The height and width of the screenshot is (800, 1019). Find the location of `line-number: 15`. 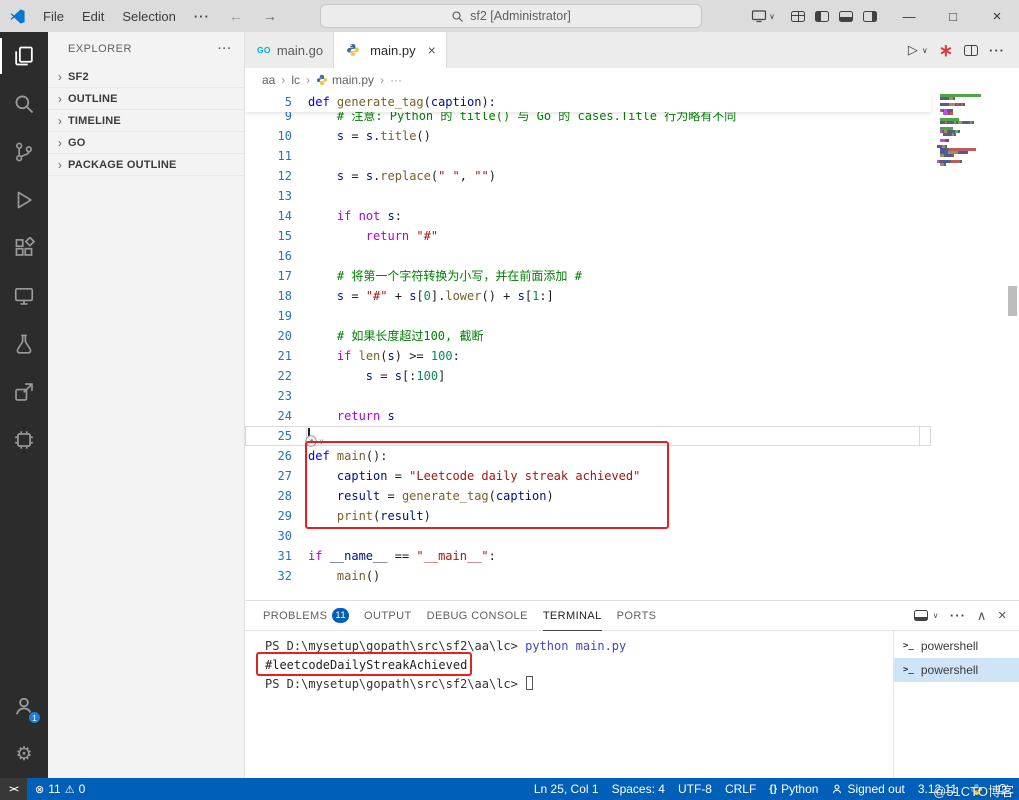

line-number: 15 is located at coordinates (284, 236).